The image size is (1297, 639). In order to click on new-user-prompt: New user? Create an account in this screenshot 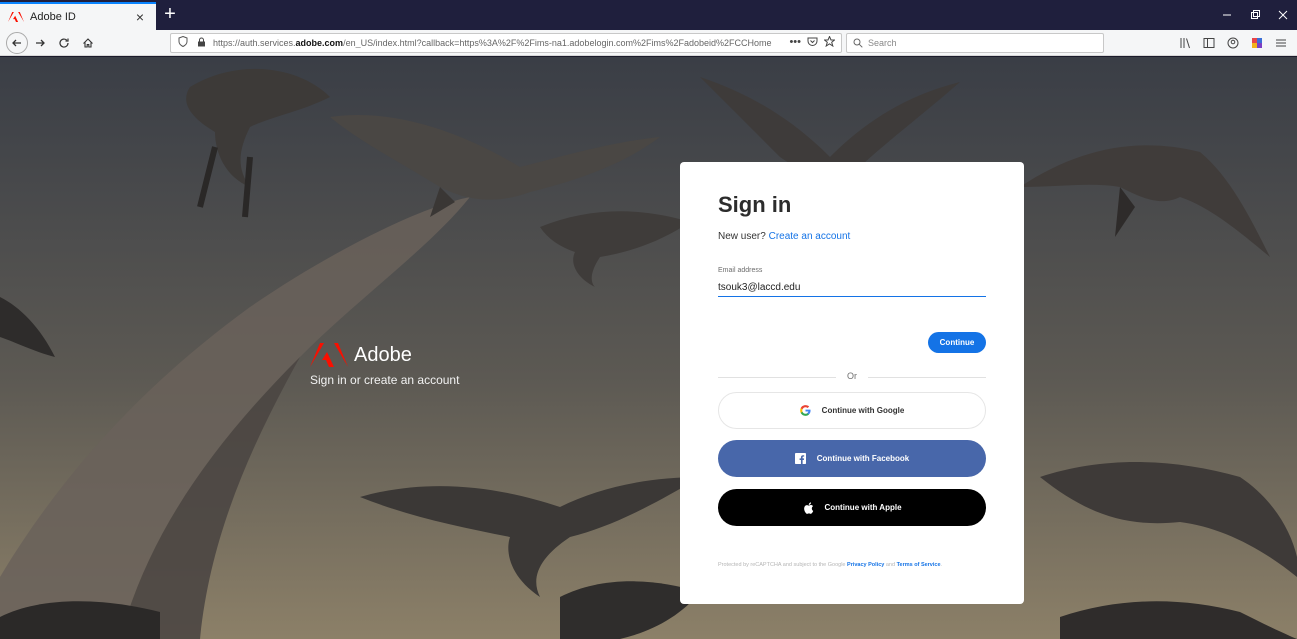, I will do `click(784, 236)`.